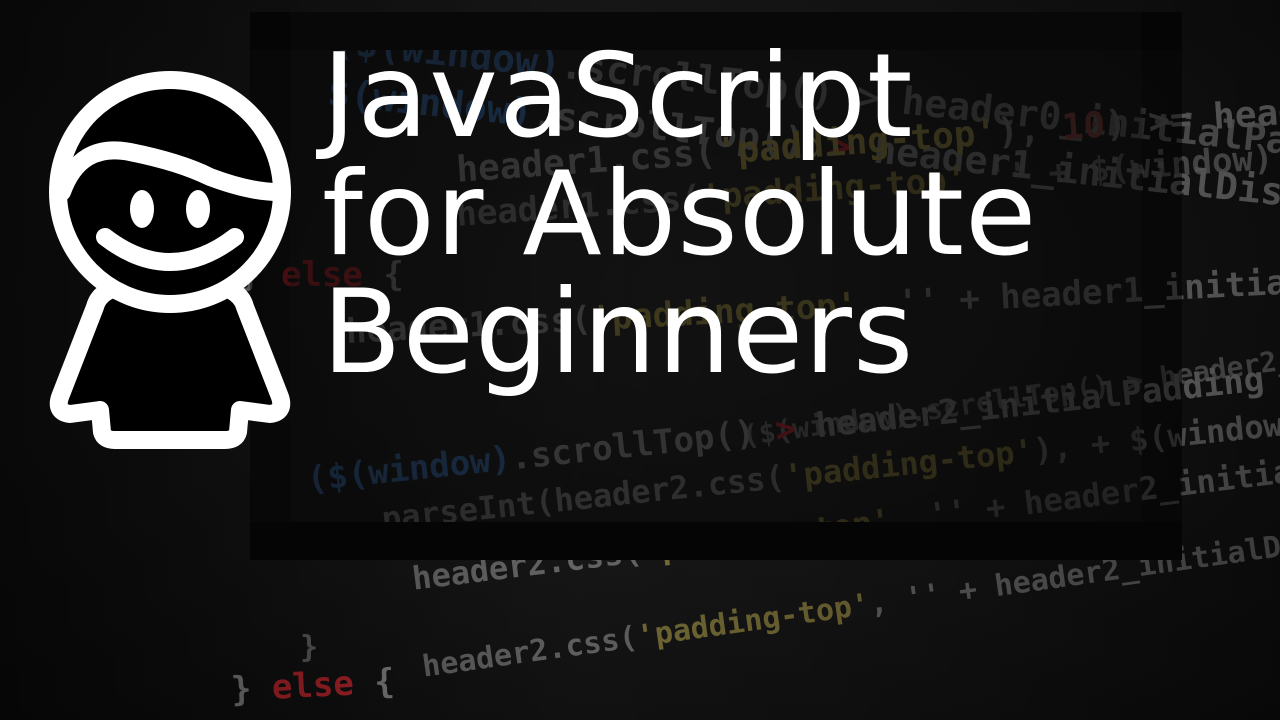 The width and height of the screenshot is (1280, 720). I want to click on code-line: }, so click(309, 647).